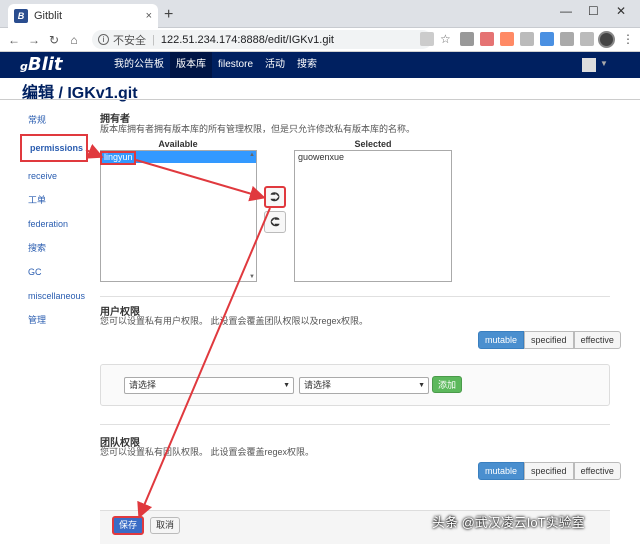 The height and width of the screenshot is (544, 640). I want to click on sidebar-item-receive: receive, so click(54, 176).